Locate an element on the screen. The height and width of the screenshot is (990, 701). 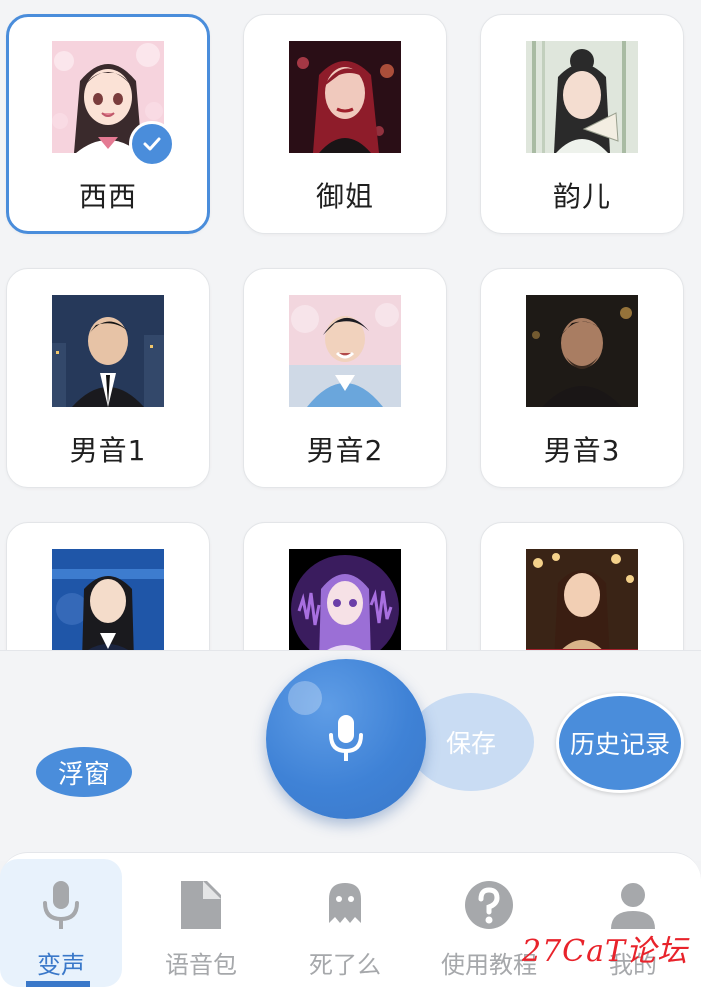
voice-card-anchor is located at coordinates (108, 586).